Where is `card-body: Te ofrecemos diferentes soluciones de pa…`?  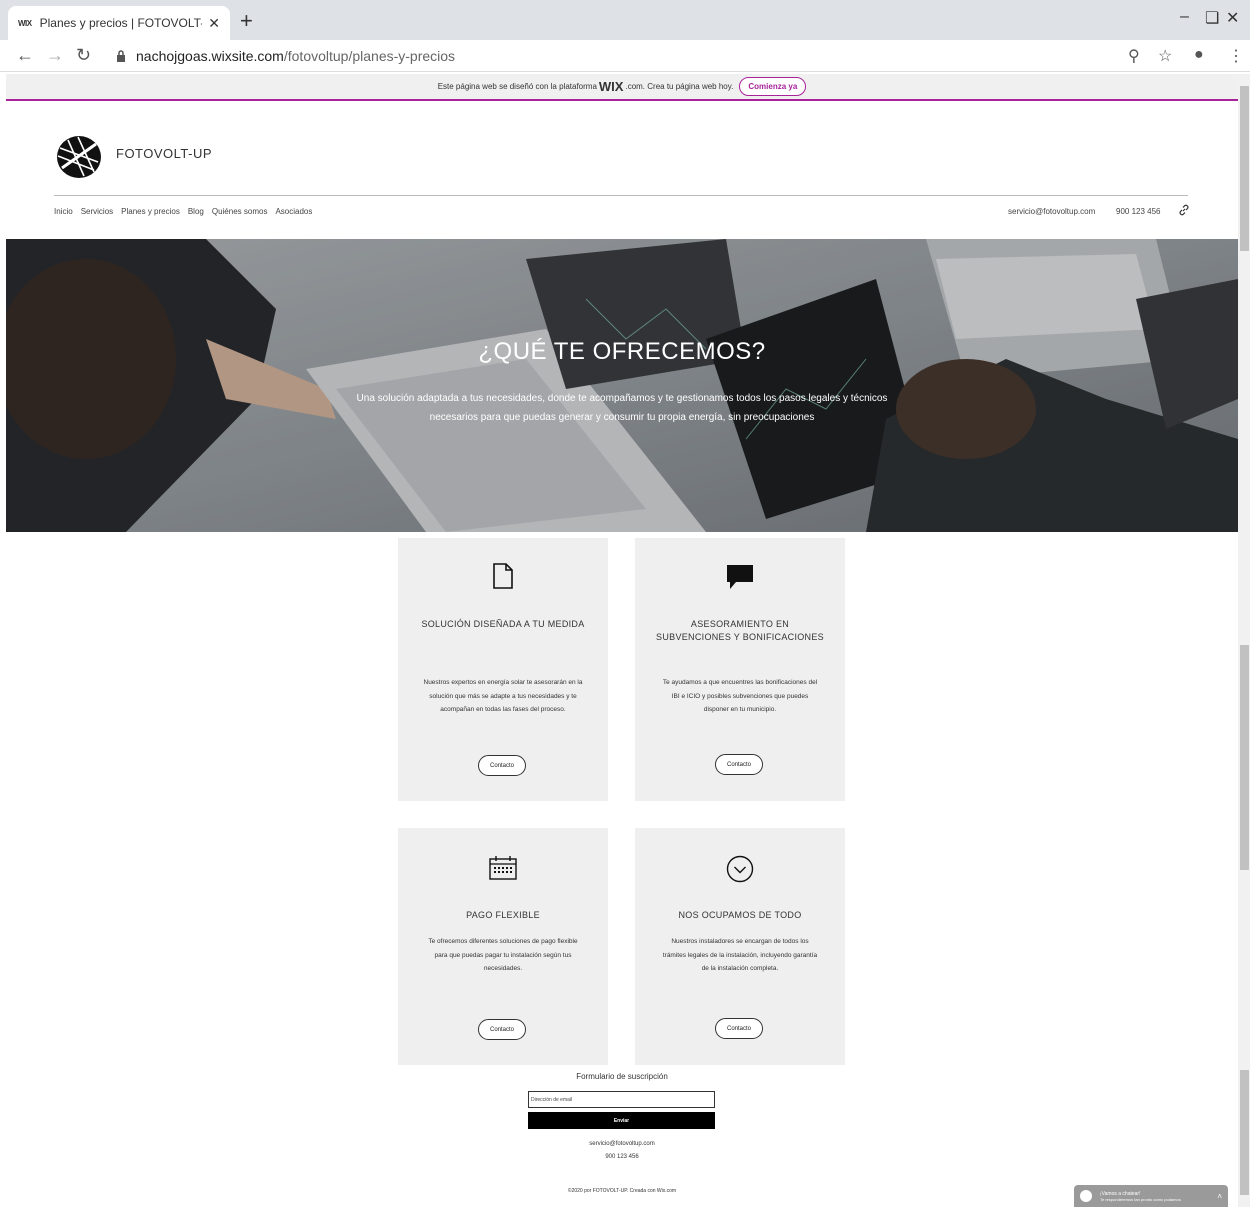 card-body: Te ofrecemos diferentes soluciones de pa… is located at coordinates (503, 955).